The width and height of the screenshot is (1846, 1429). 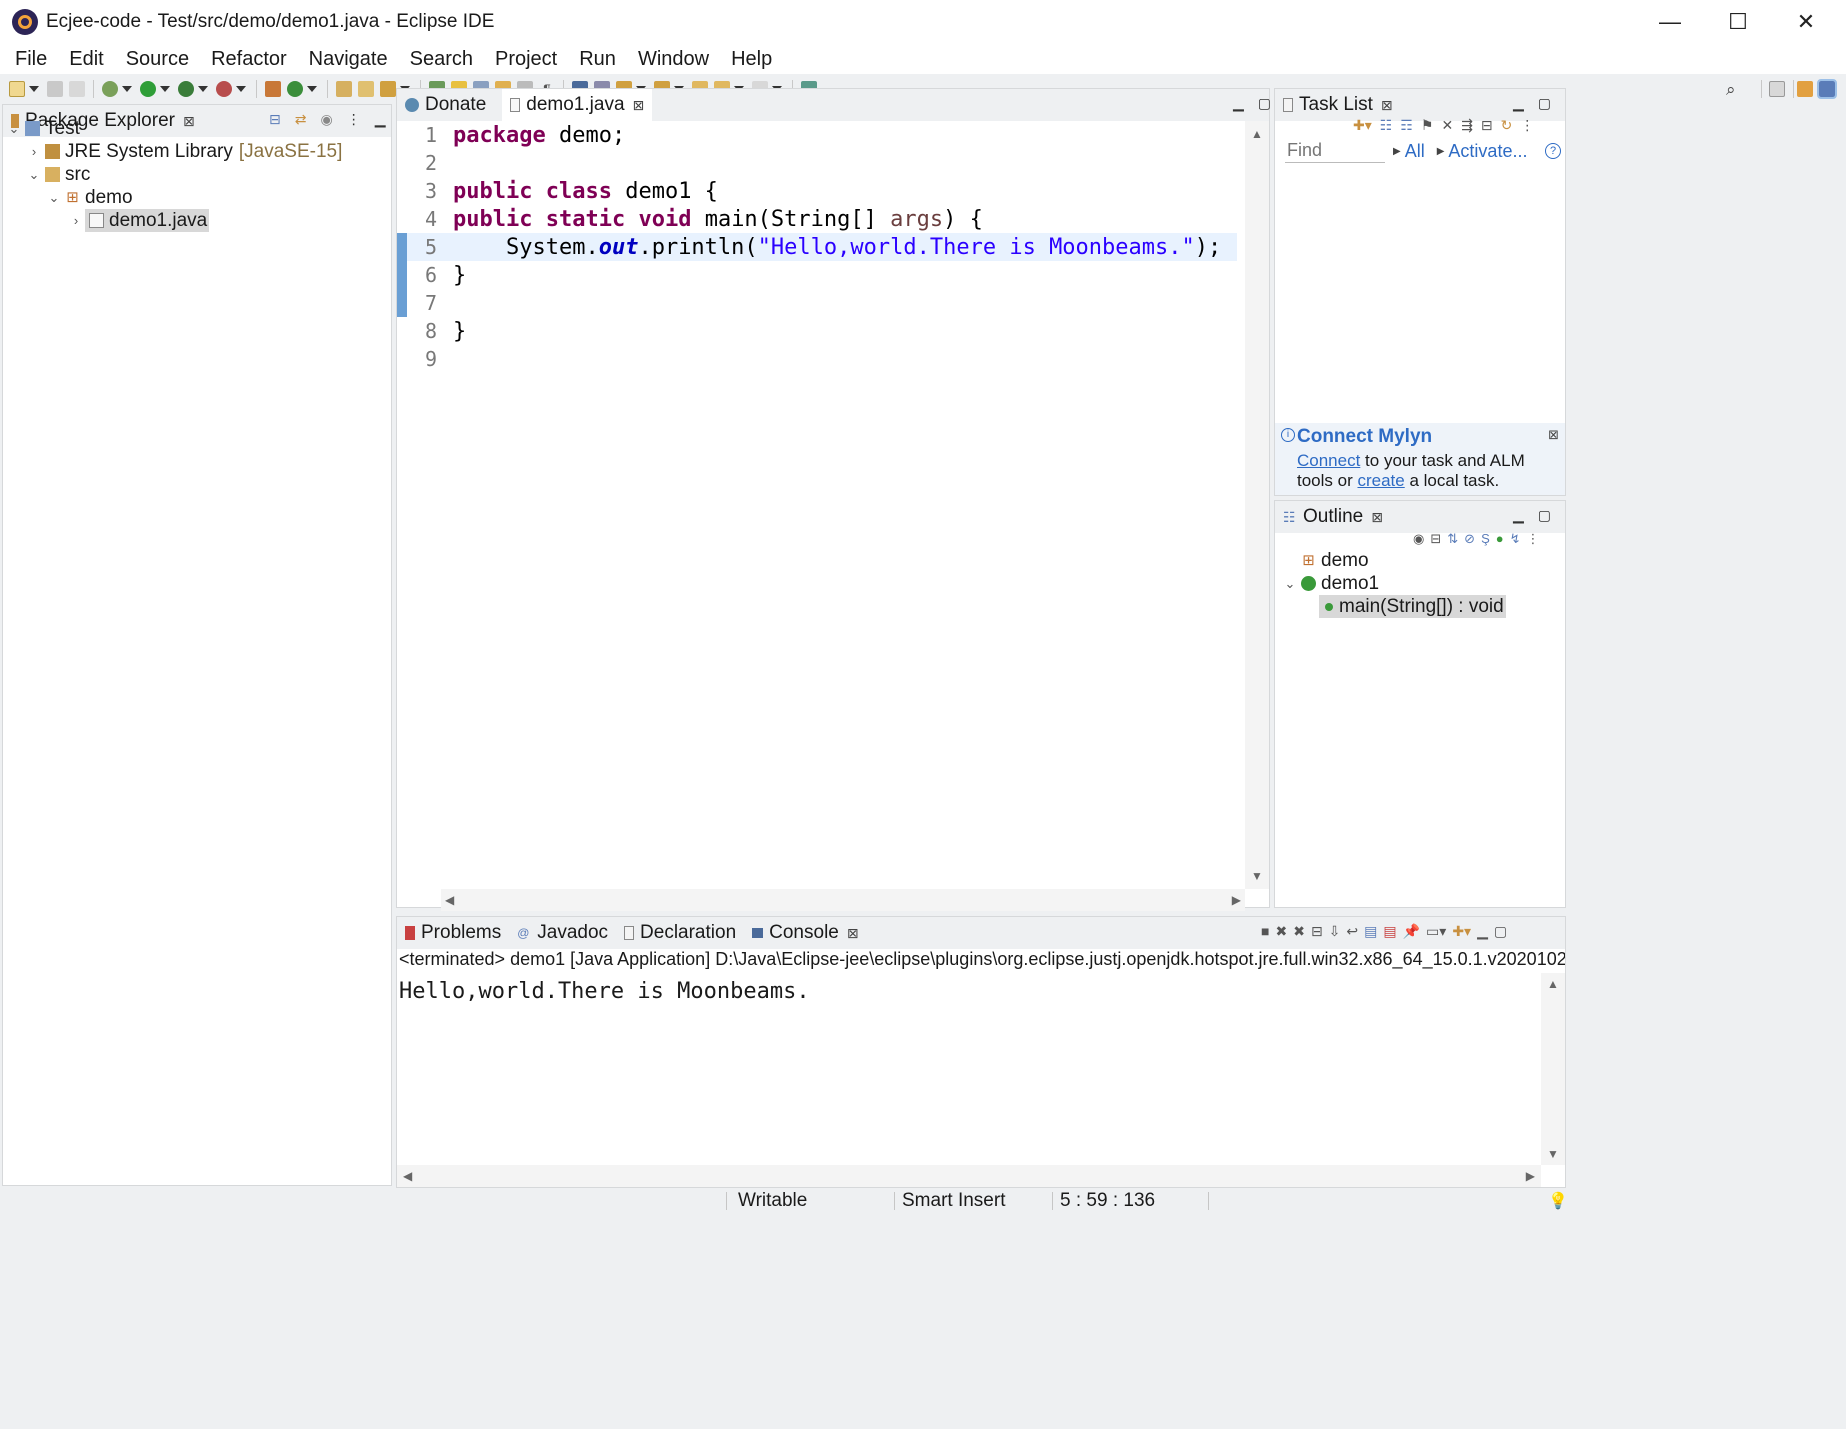 I want to click on new-dropdown-icon, so click(x=34, y=89).